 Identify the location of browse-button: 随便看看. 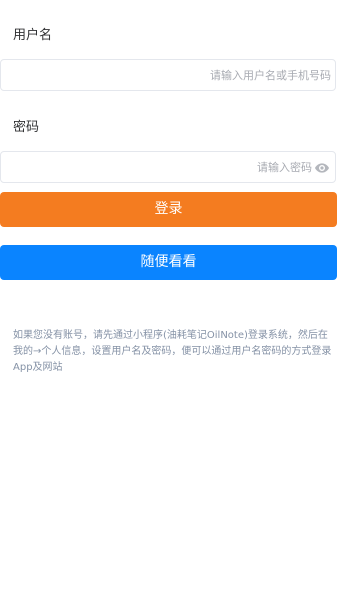
(168, 262).